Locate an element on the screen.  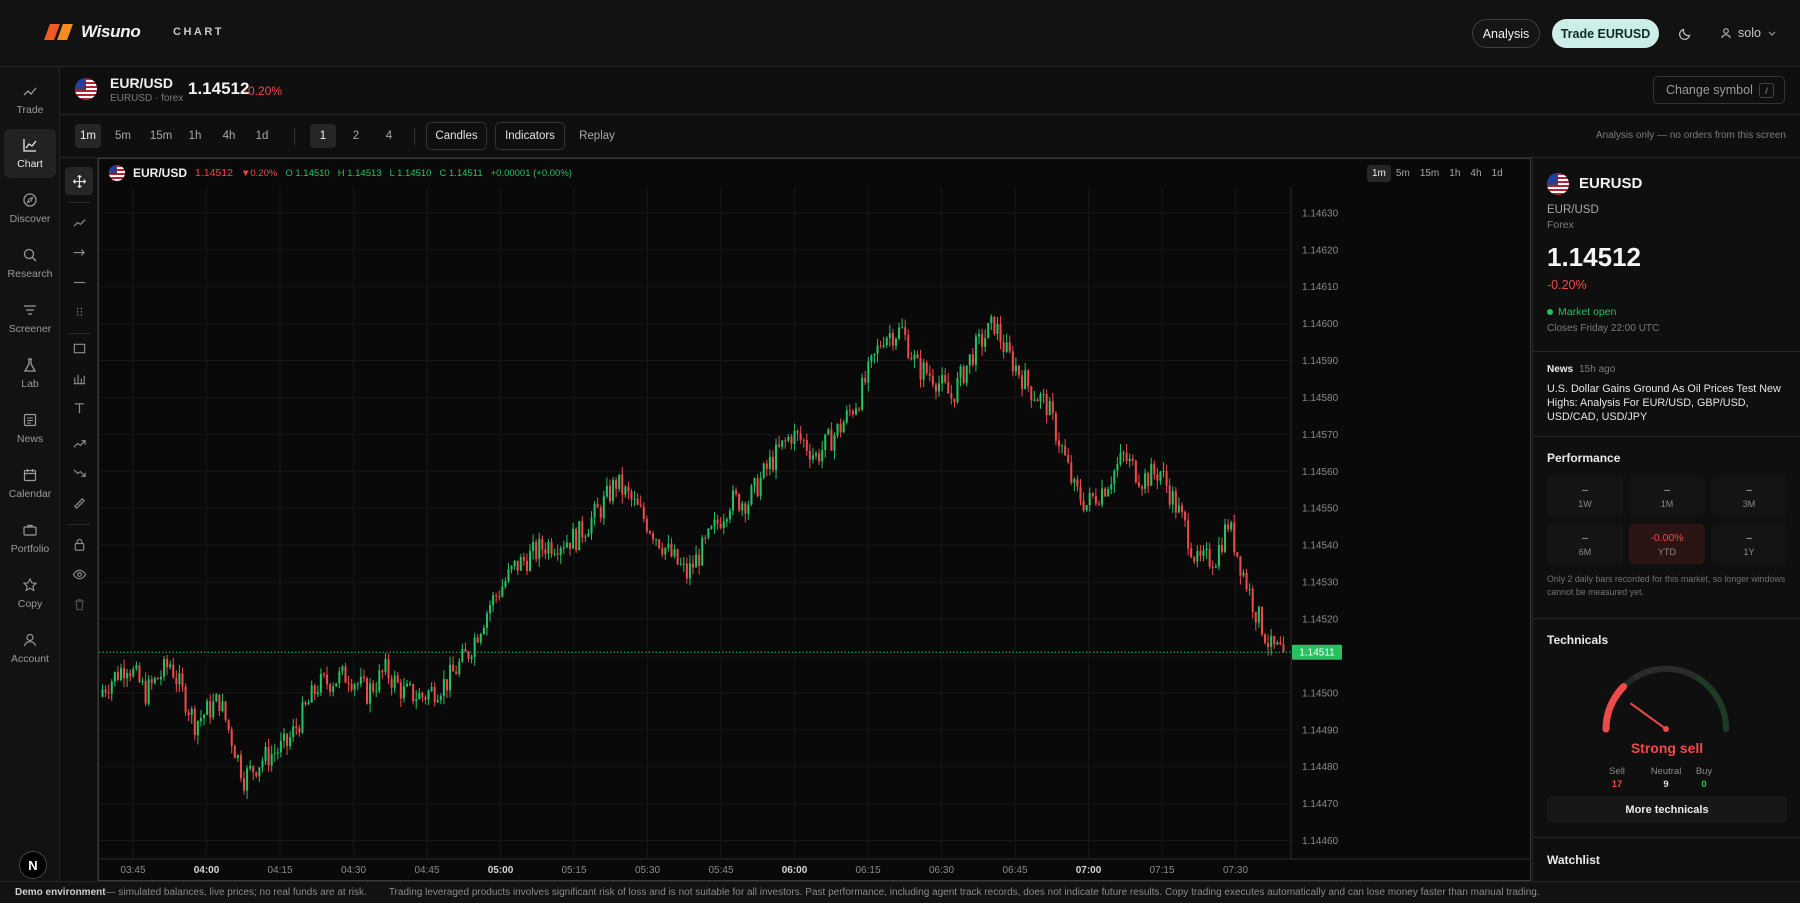
brand-logo: Wisuno is located at coordinates (92, 32).